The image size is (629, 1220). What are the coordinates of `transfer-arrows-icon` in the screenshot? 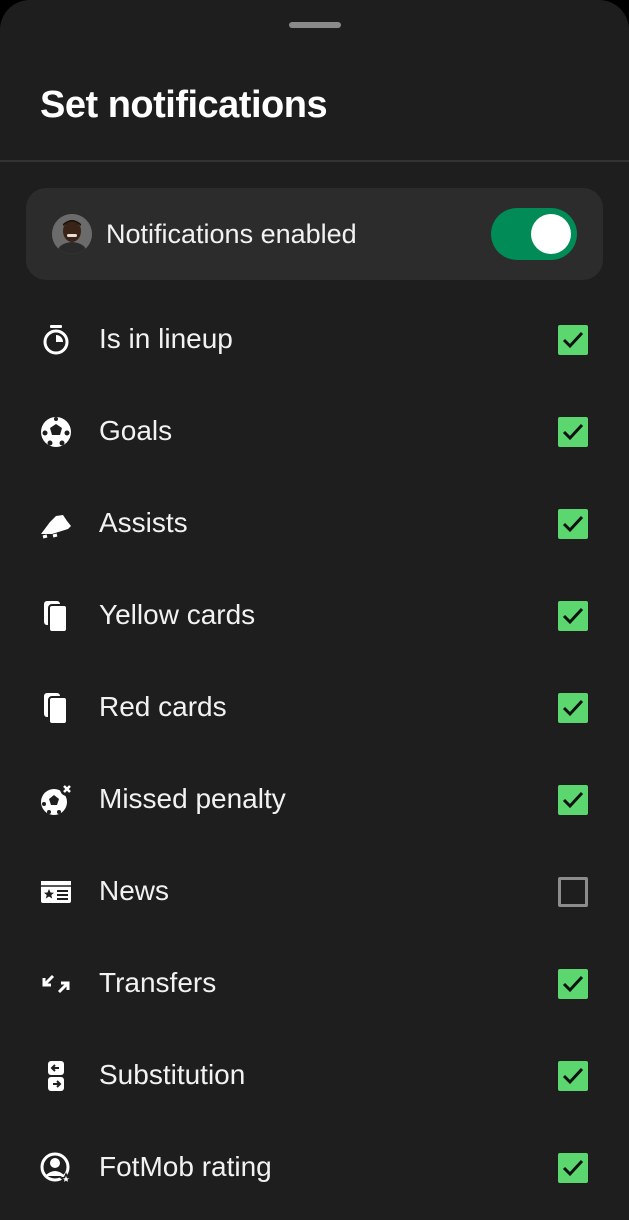 It's located at (56, 984).